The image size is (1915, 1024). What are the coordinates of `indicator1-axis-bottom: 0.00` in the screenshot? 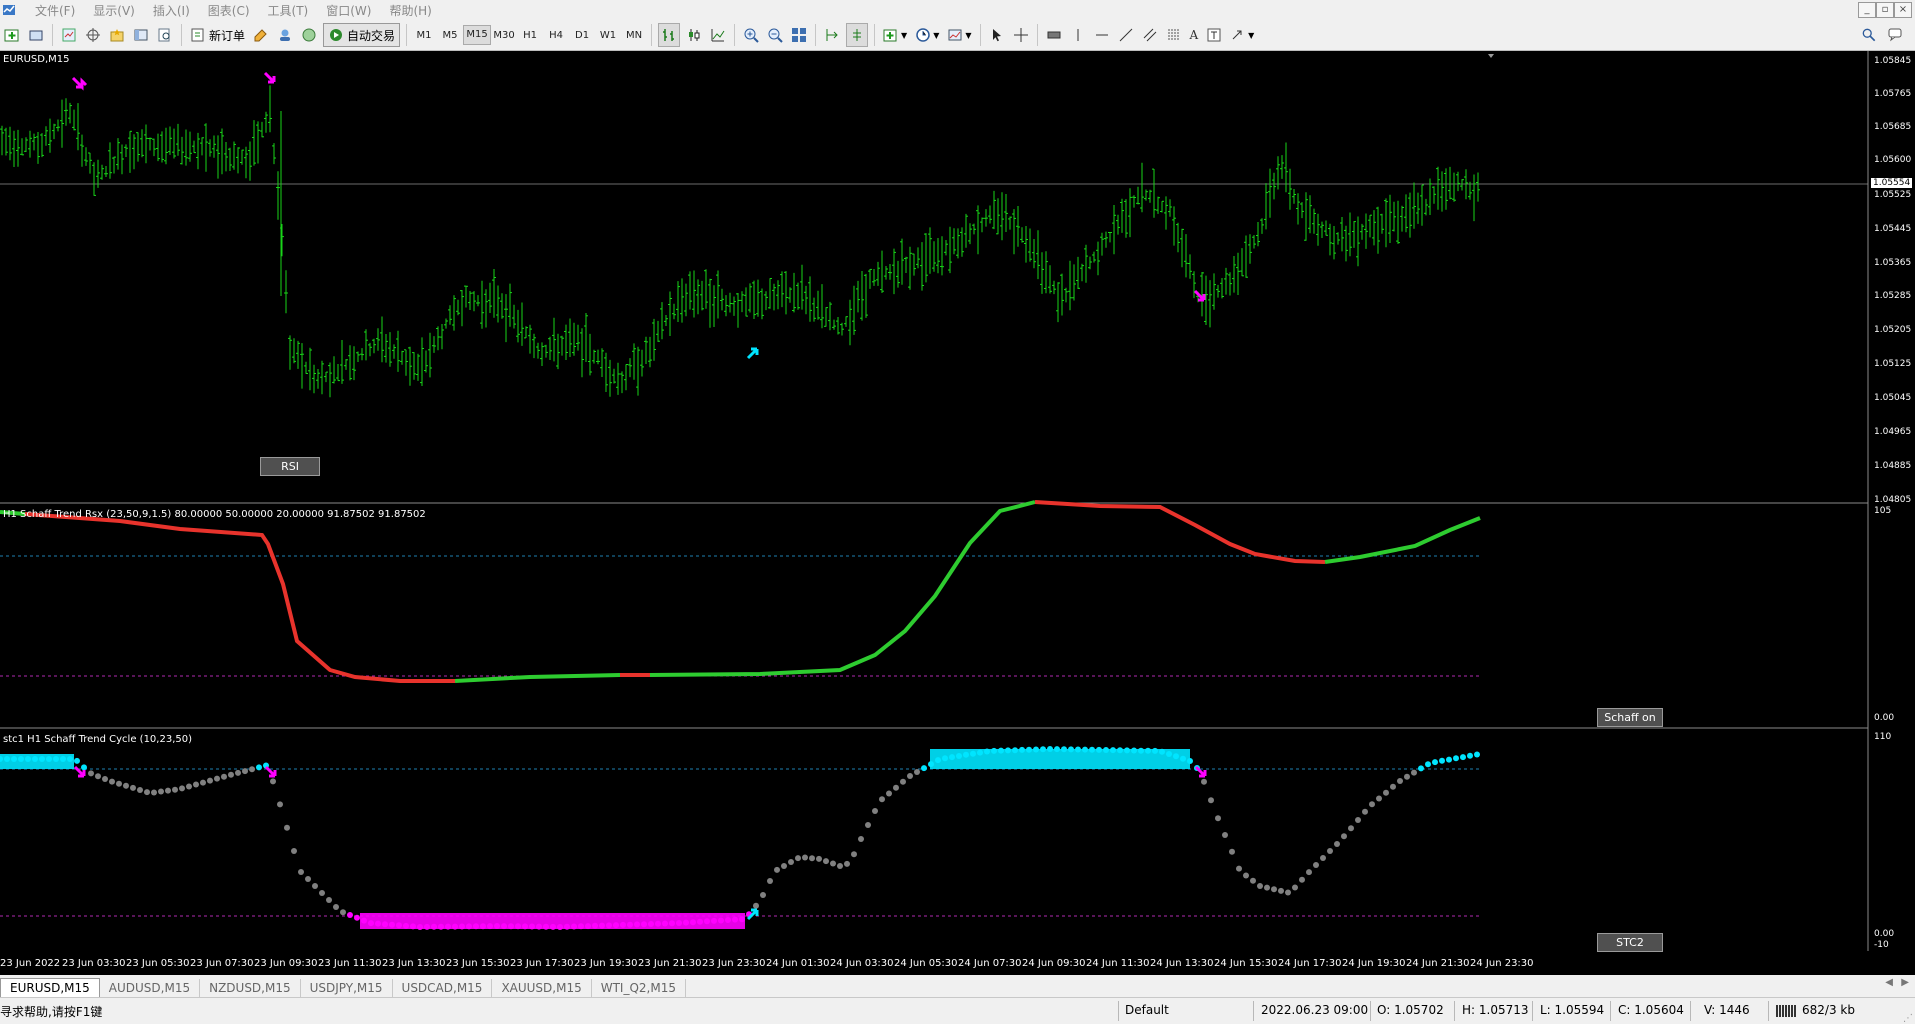 It's located at (1884, 718).